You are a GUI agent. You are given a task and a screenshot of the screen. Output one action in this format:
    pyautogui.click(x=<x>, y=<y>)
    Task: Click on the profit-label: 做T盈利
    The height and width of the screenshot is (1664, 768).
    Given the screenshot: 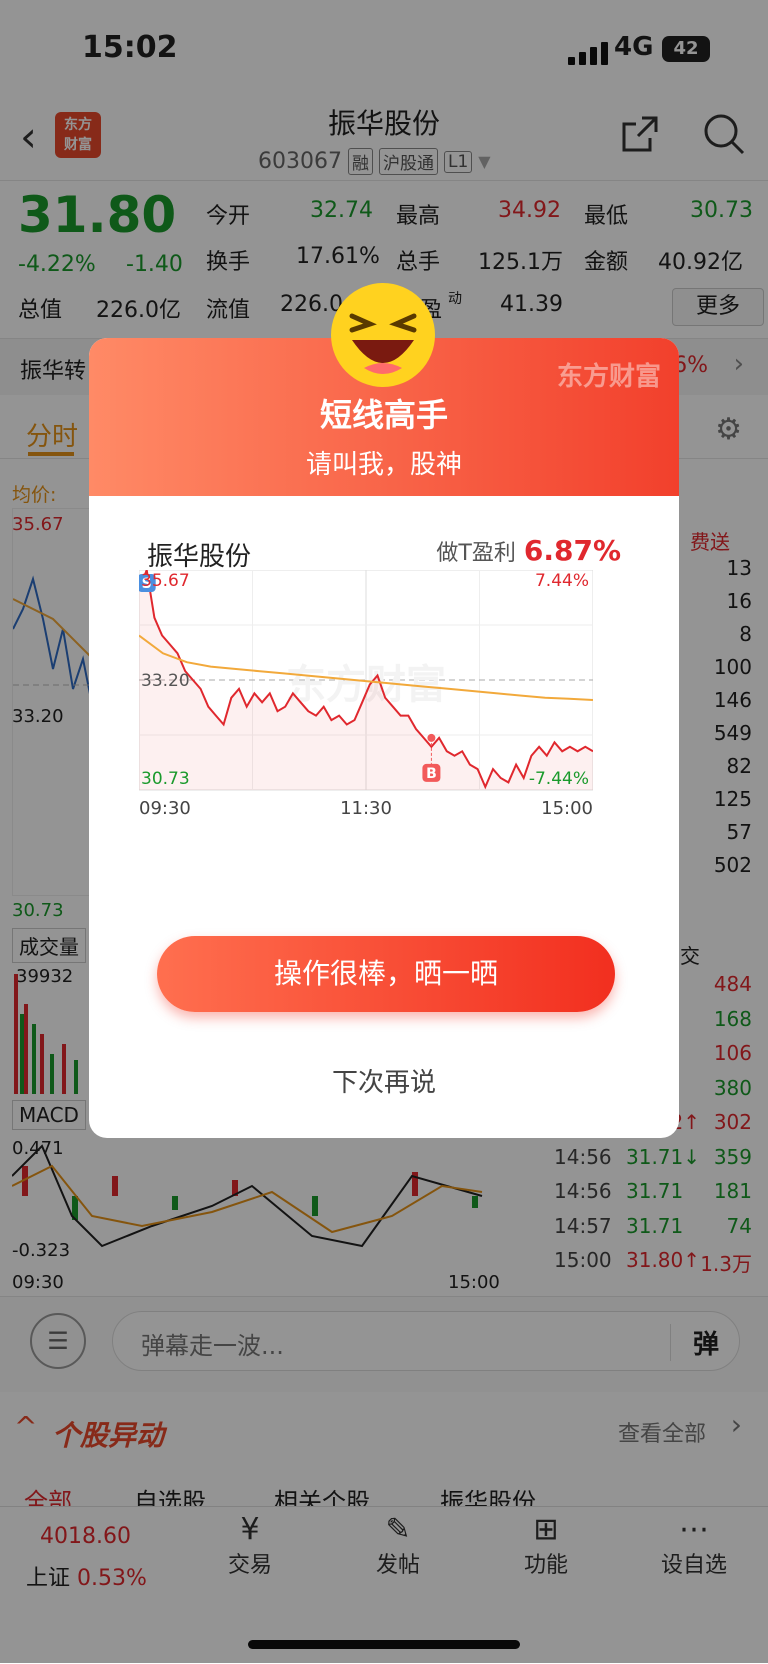 What is the action you would take?
    pyautogui.click(x=476, y=553)
    